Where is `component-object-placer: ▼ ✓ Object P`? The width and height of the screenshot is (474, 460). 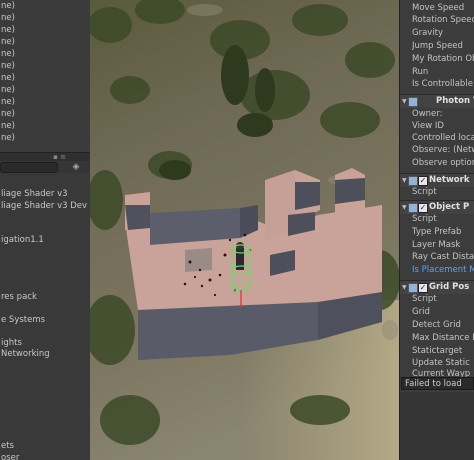 component-object-placer: ▼ ✓ Object P is located at coordinates (437, 207).